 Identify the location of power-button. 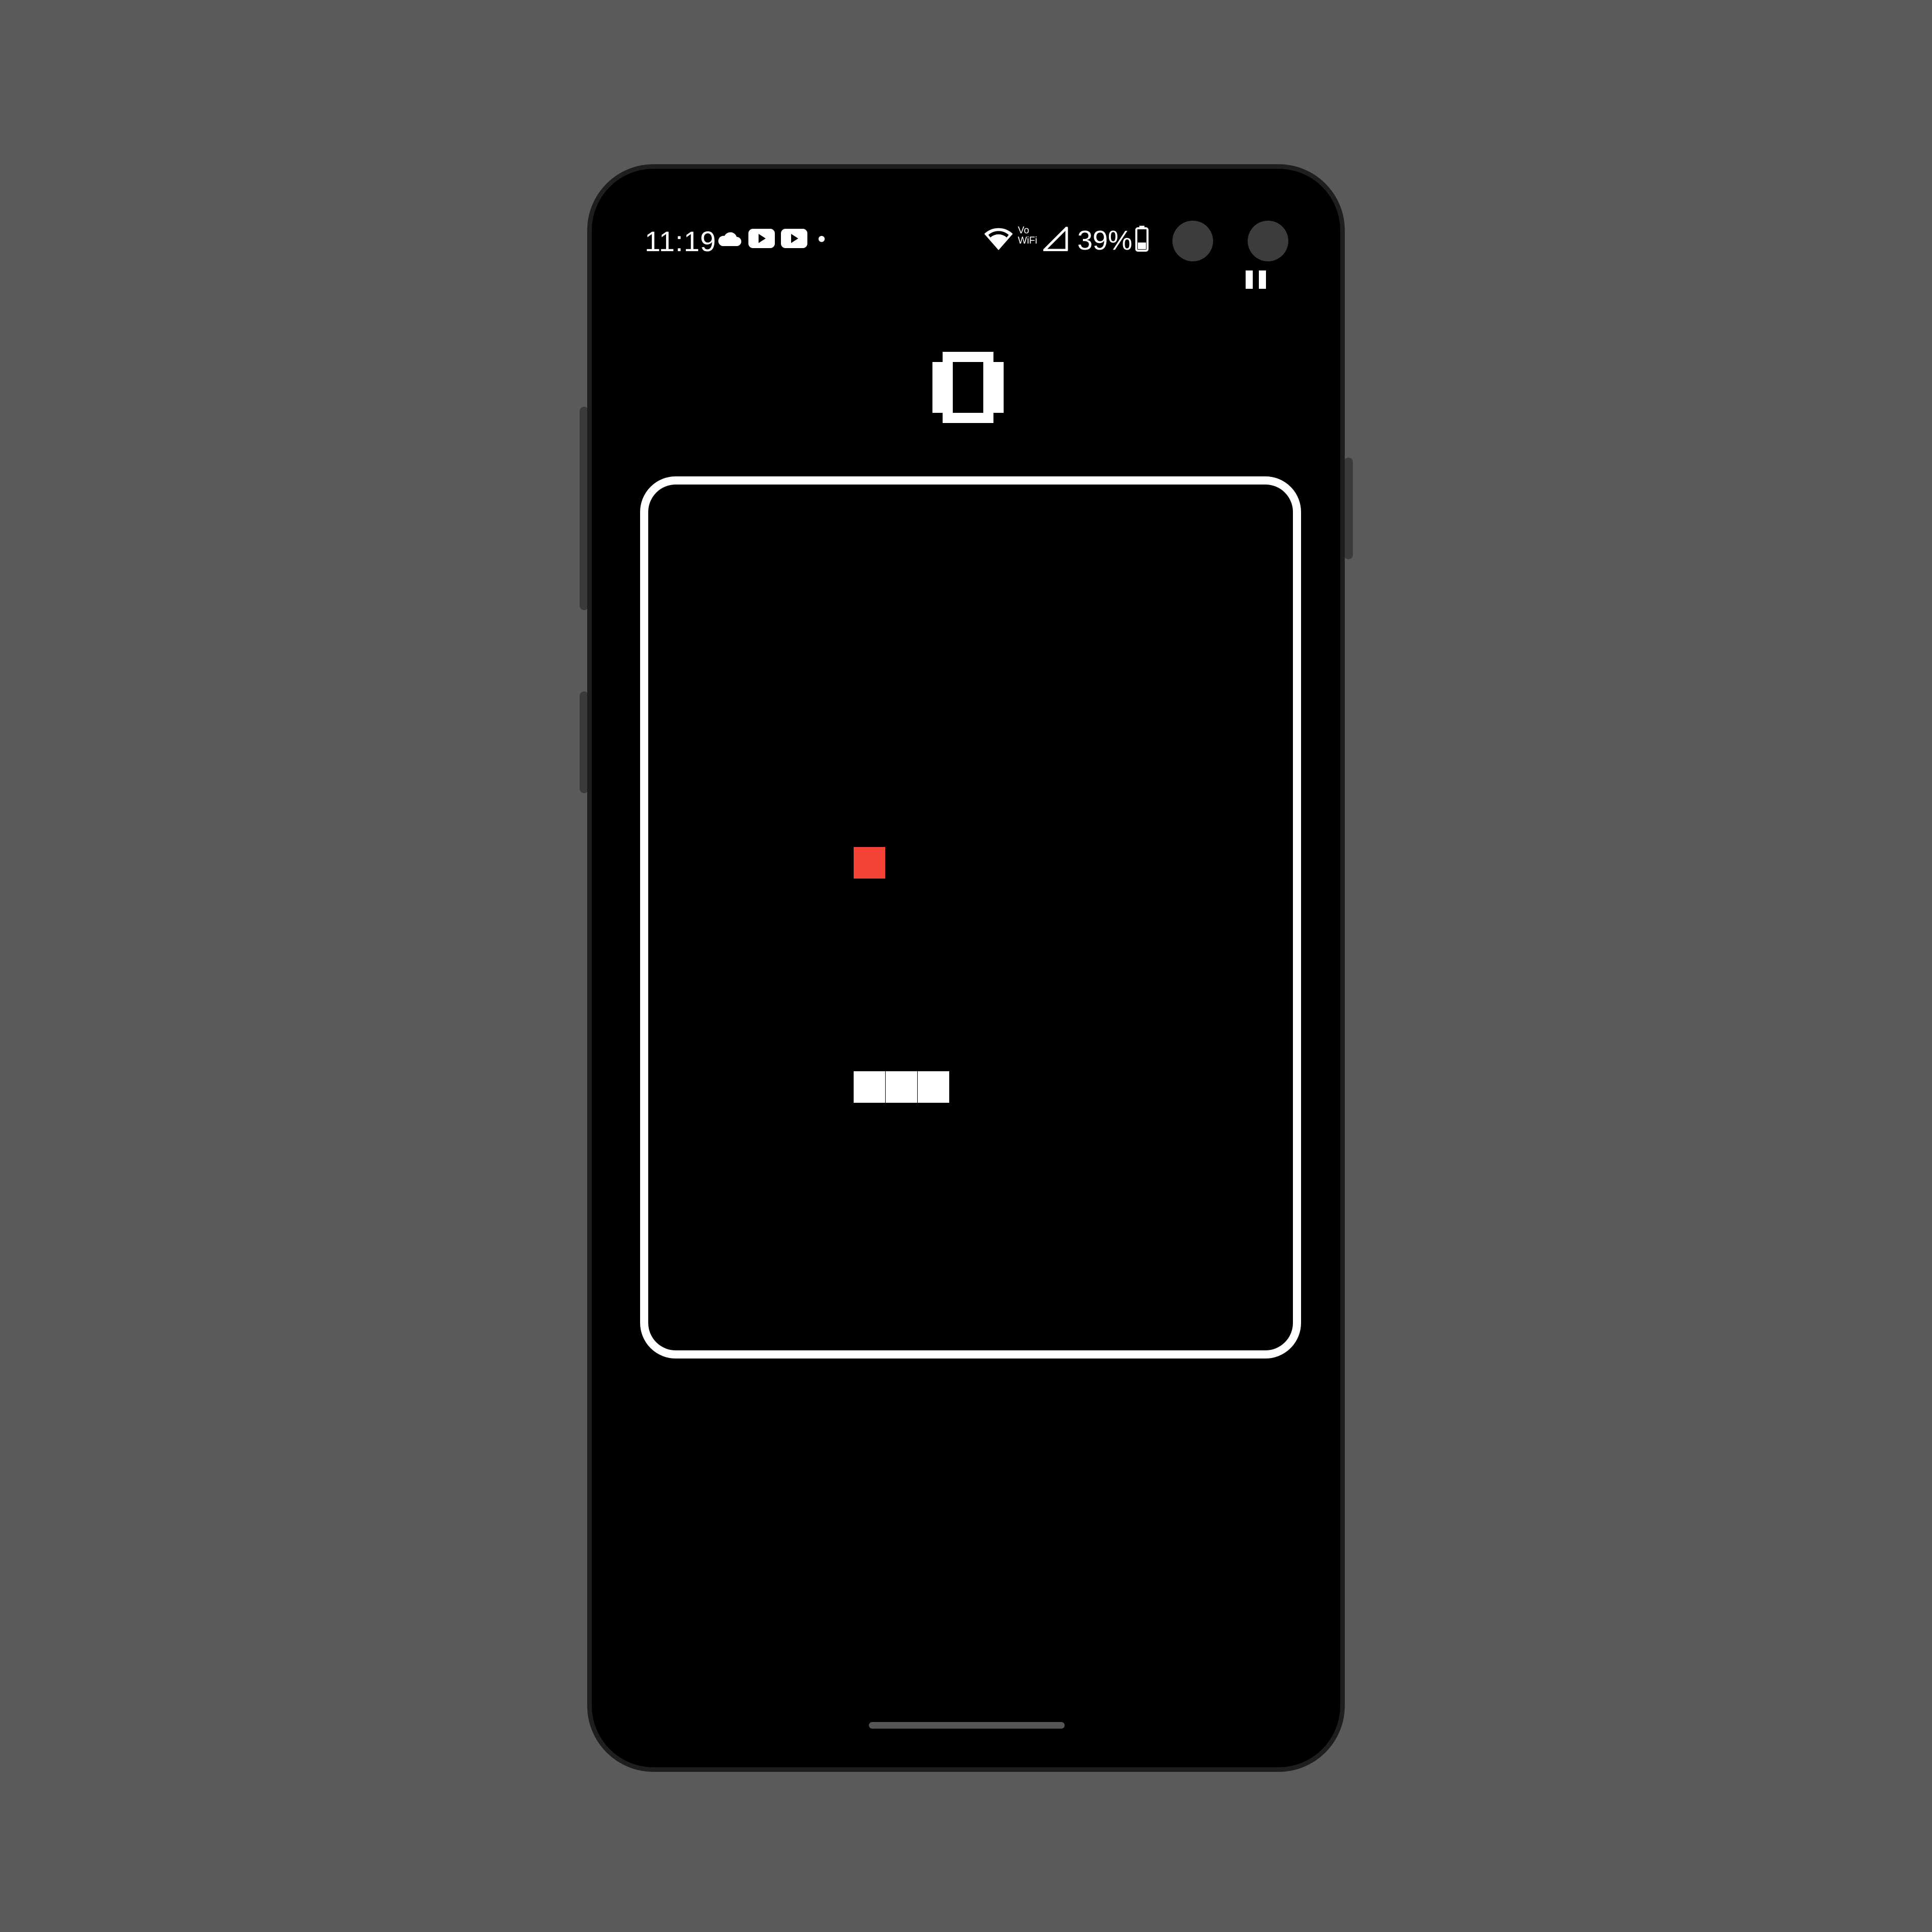
(1348, 509).